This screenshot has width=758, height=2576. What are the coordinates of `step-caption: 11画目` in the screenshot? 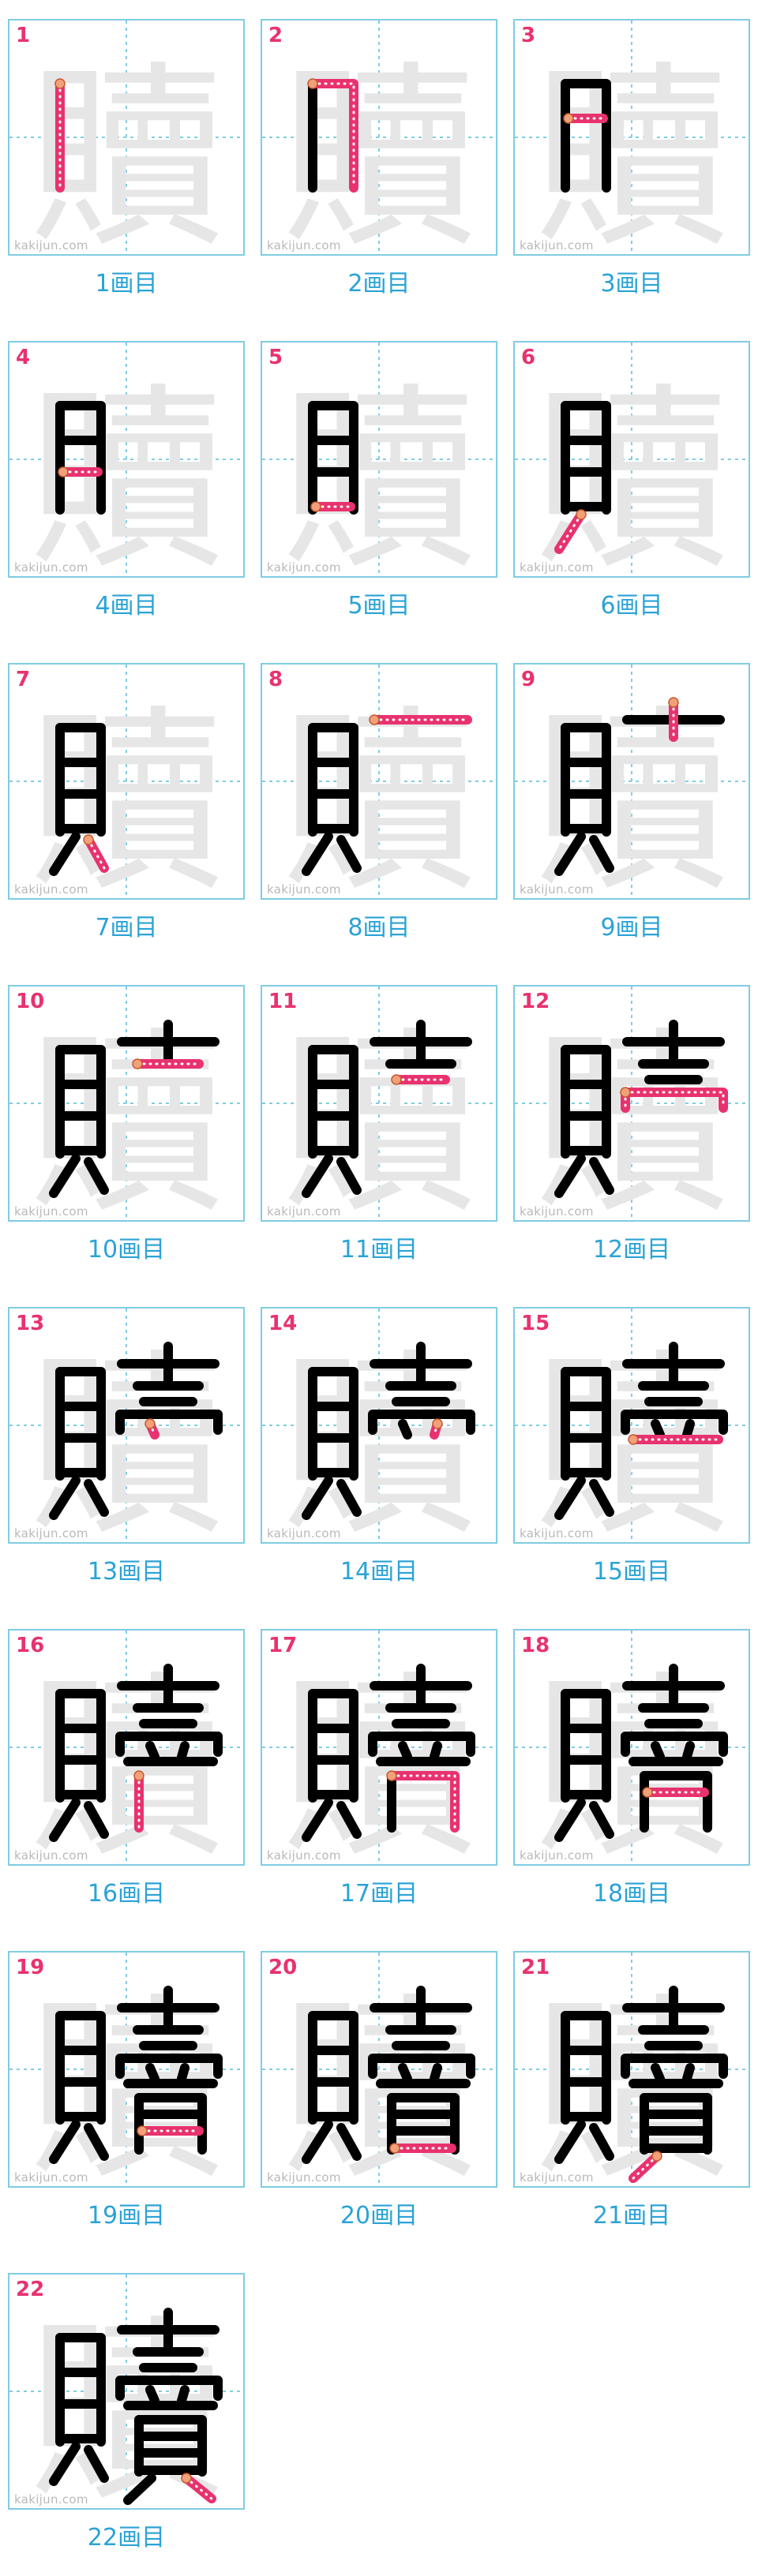 It's located at (379, 1250).